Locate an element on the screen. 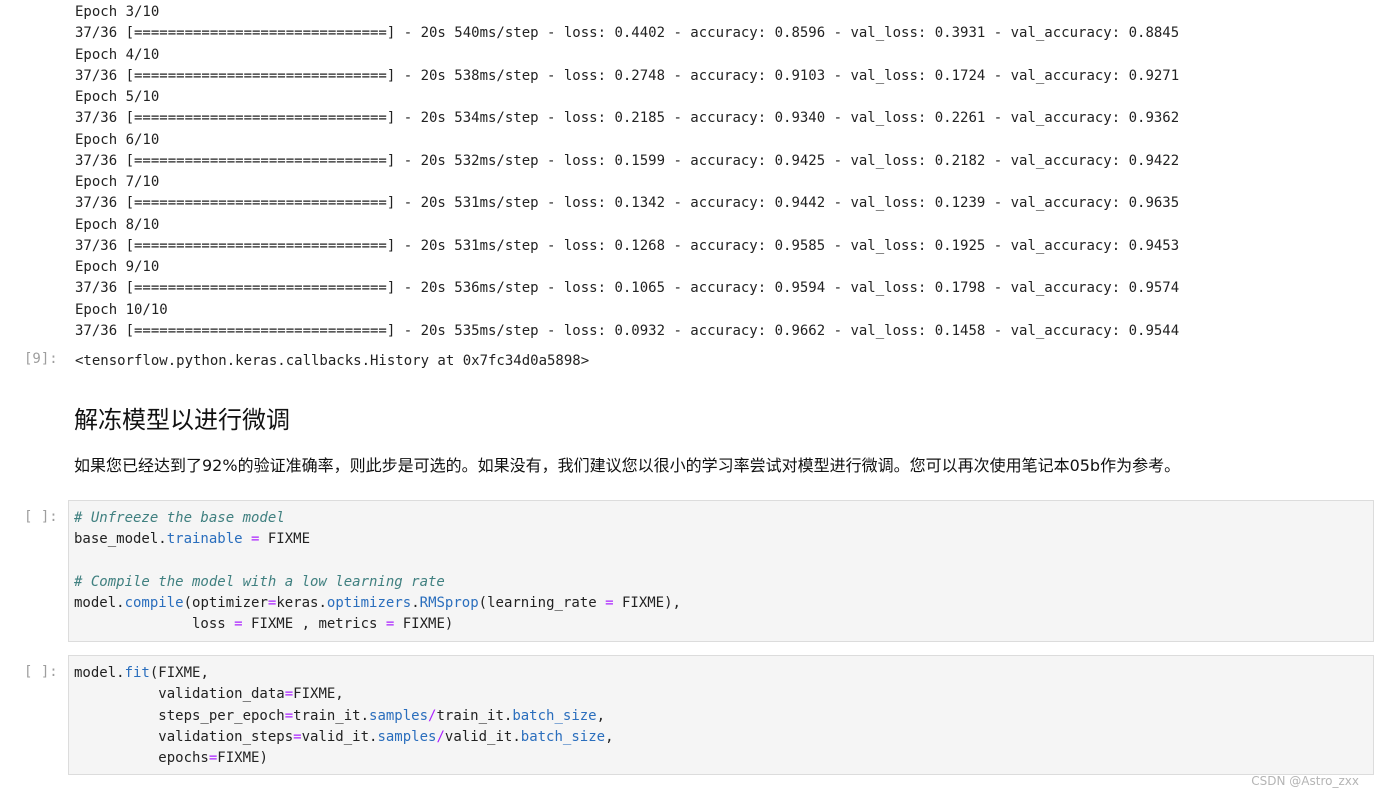 The width and height of the screenshot is (1374, 794). watermark: CSDN @Astro_zxx is located at coordinates (1305, 781).